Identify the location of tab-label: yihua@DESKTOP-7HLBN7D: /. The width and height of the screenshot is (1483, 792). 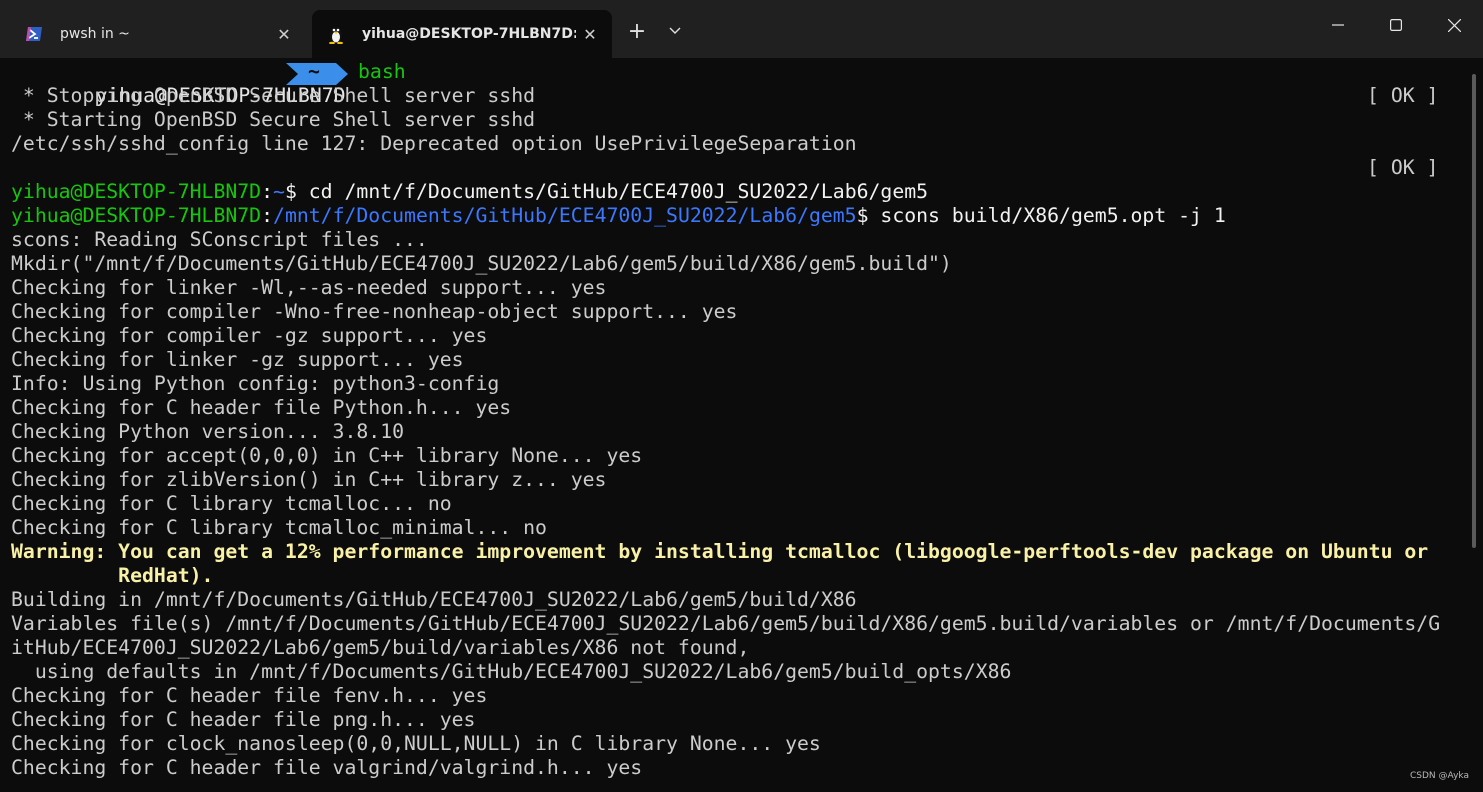
(469, 34).